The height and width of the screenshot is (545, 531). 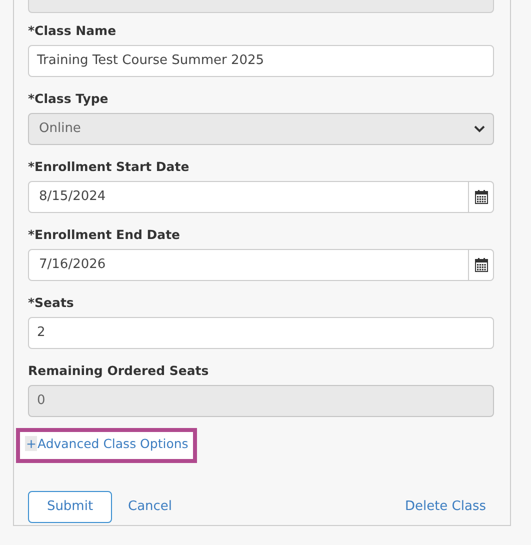 I want to click on delete-class-link: Delete Class, so click(x=445, y=506).